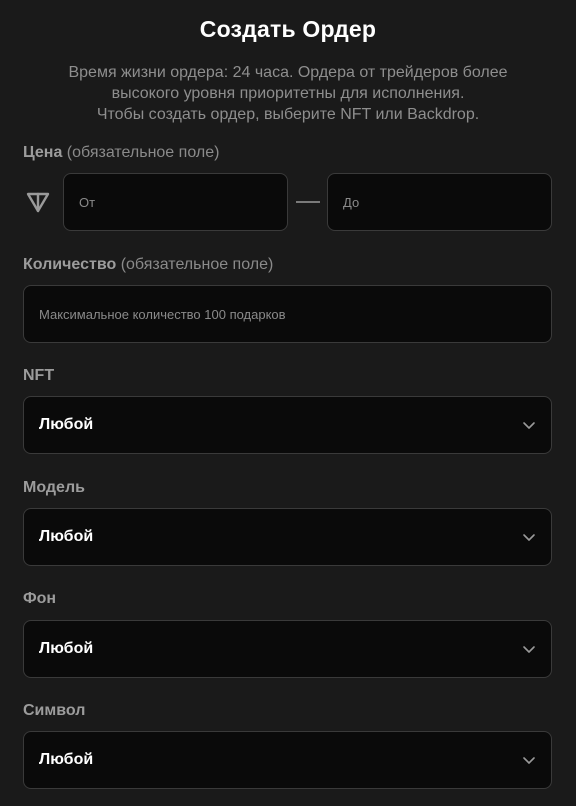 The height and width of the screenshot is (806, 576). What do you see at coordinates (66, 648) in the screenshot?
I see `background-select-value: Любой` at bounding box center [66, 648].